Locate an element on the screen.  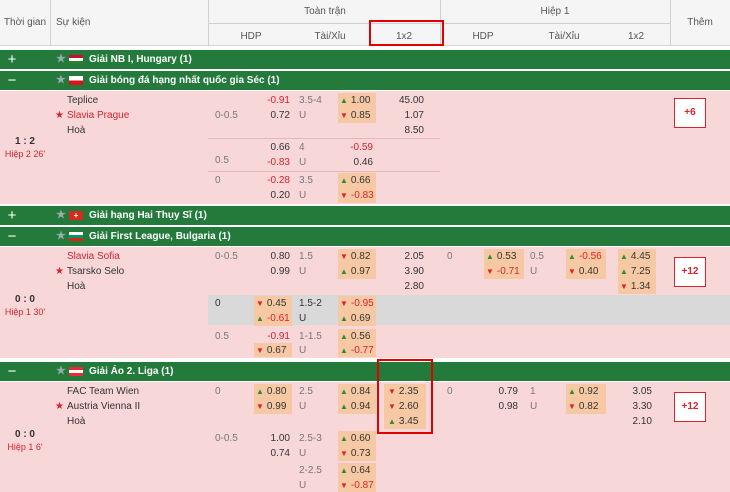
odds-cell: 0.40 is located at coordinates (583, 271).